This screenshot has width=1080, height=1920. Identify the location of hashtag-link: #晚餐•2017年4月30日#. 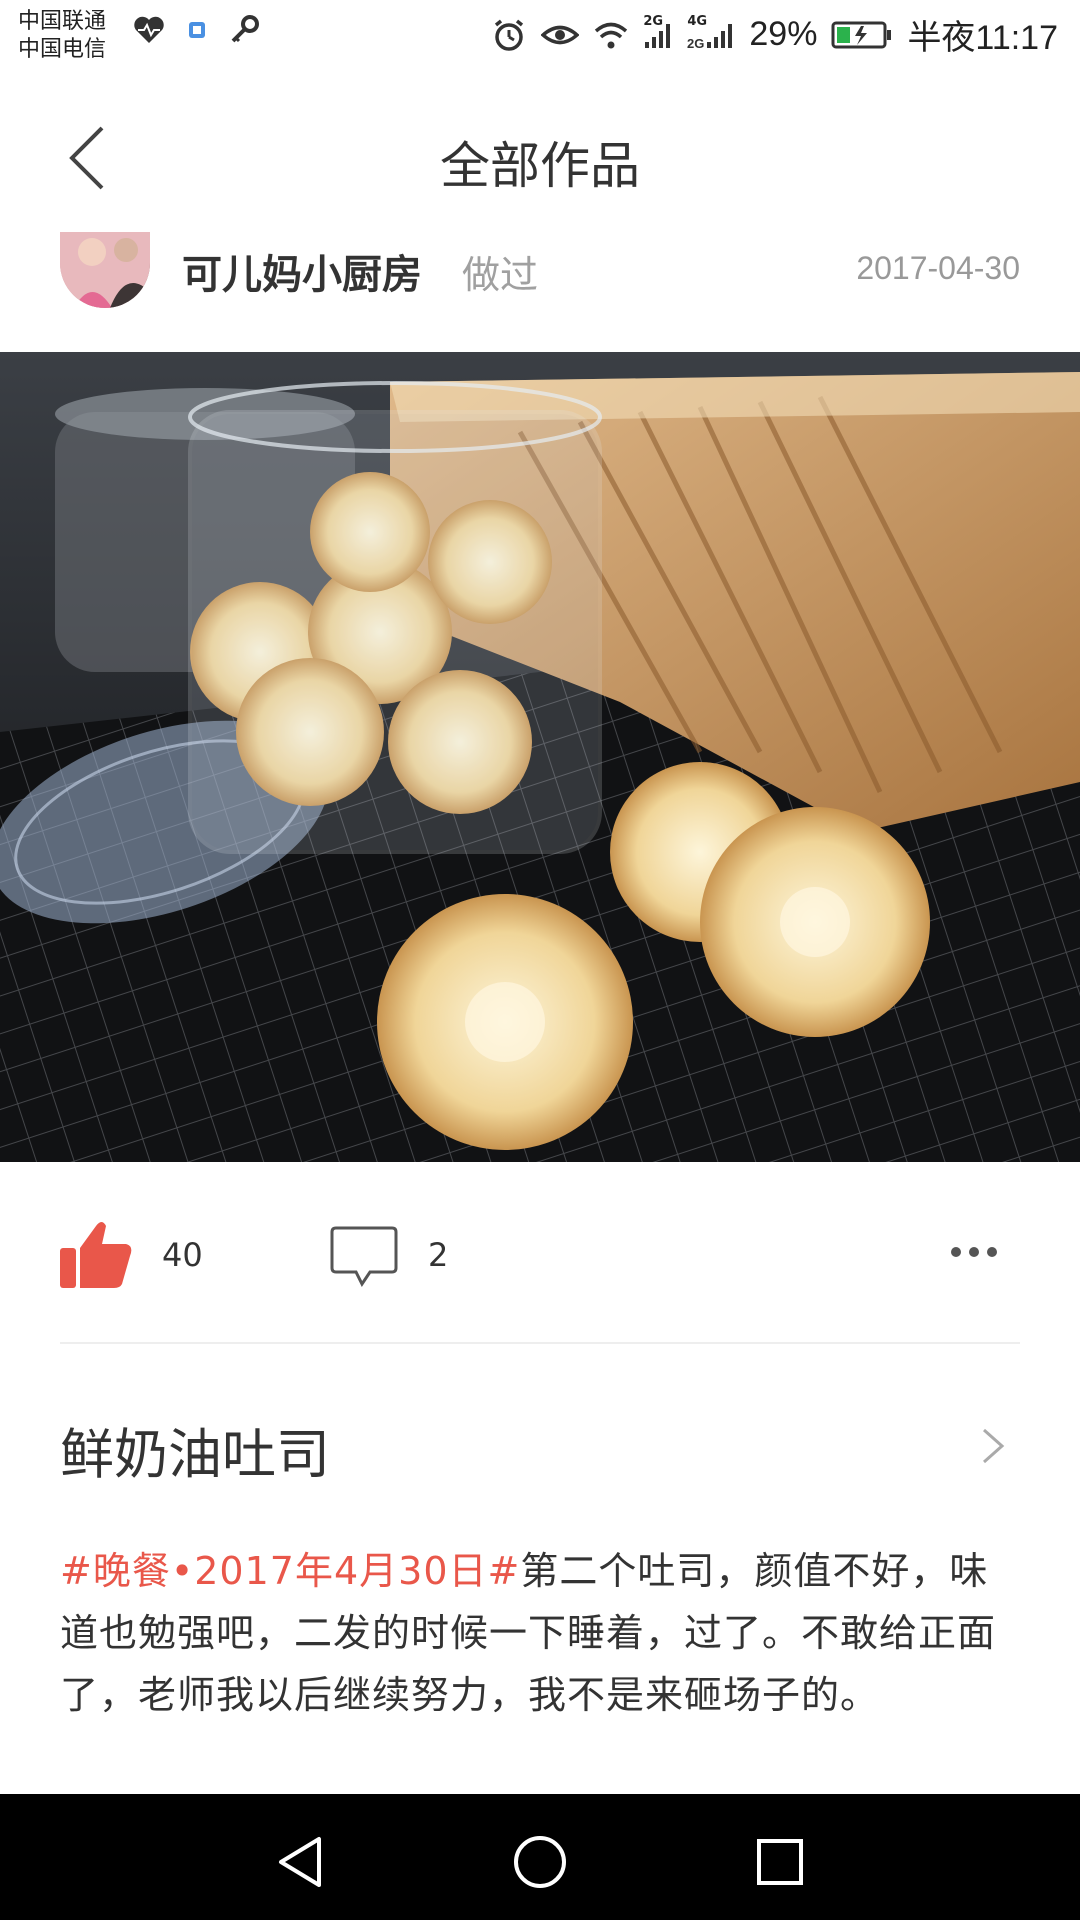
(290, 1571).